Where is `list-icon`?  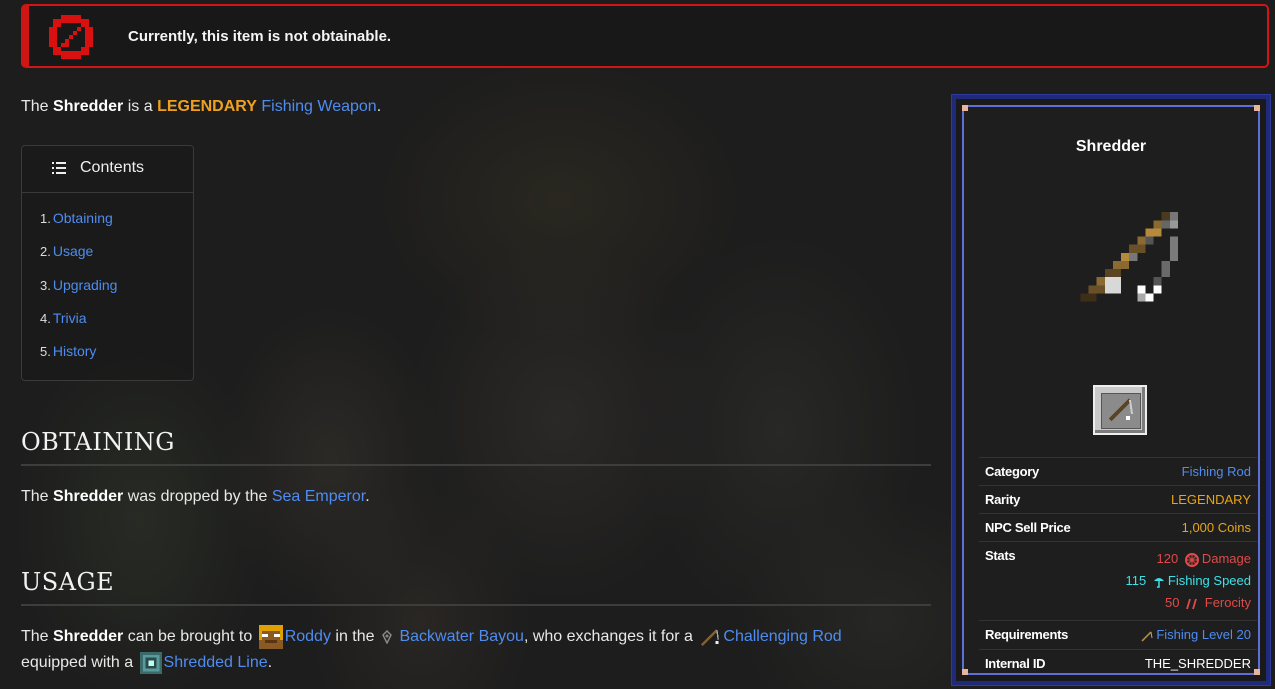
list-icon is located at coordinates (59, 168).